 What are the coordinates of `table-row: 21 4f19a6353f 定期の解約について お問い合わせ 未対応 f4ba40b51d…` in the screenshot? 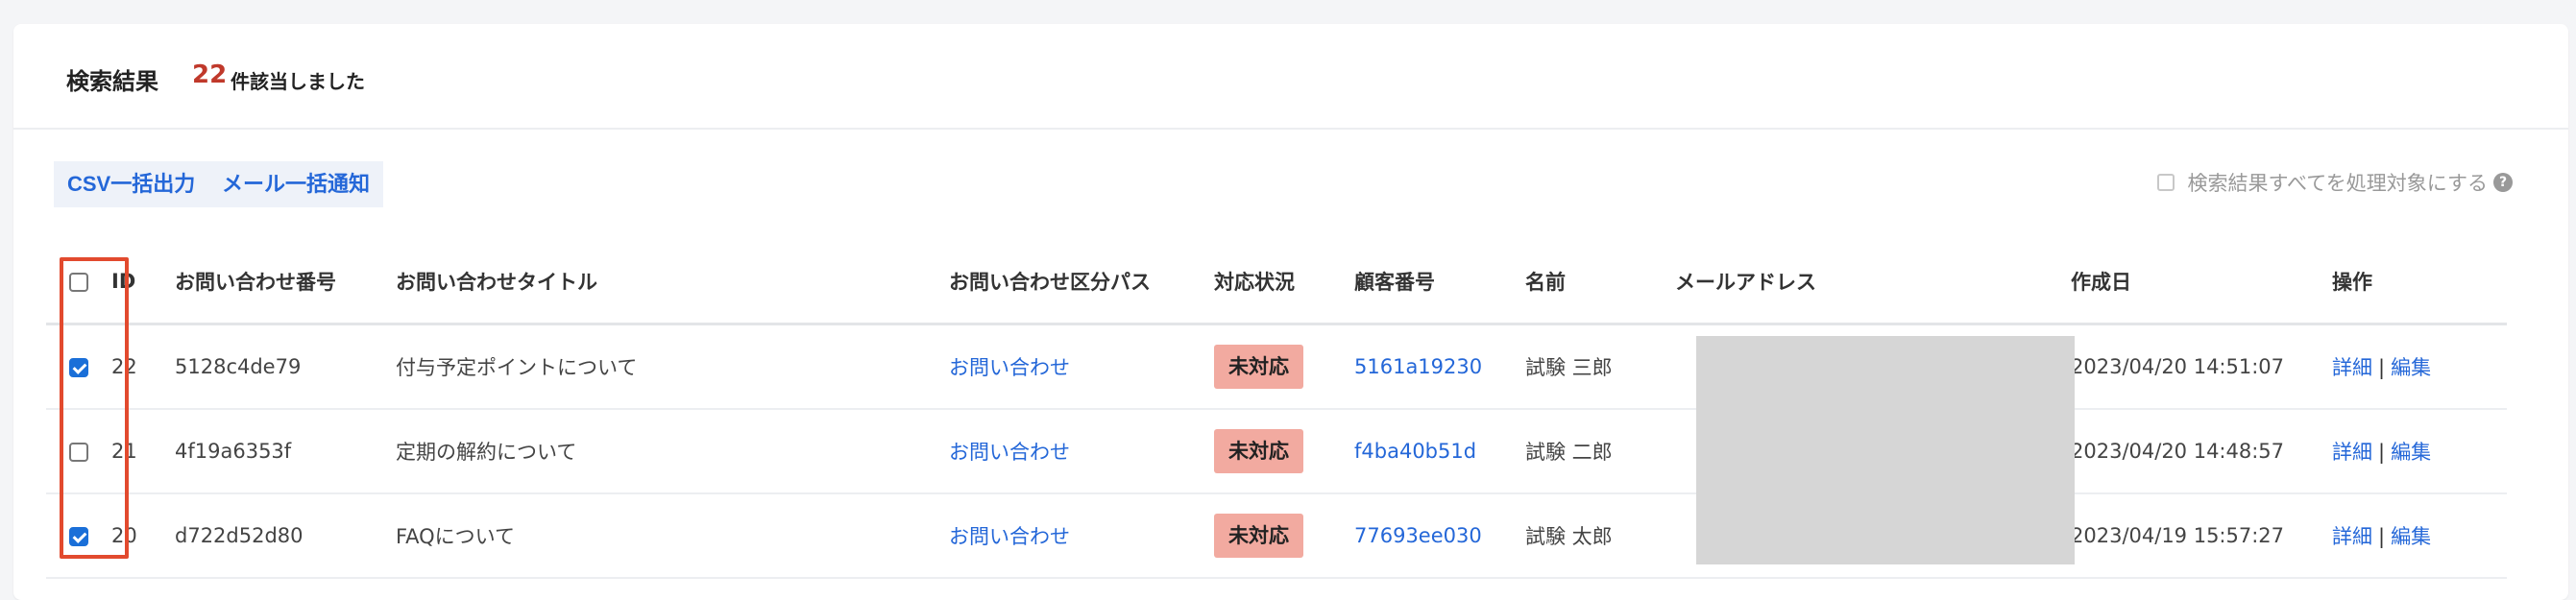 It's located at (1276, 452).